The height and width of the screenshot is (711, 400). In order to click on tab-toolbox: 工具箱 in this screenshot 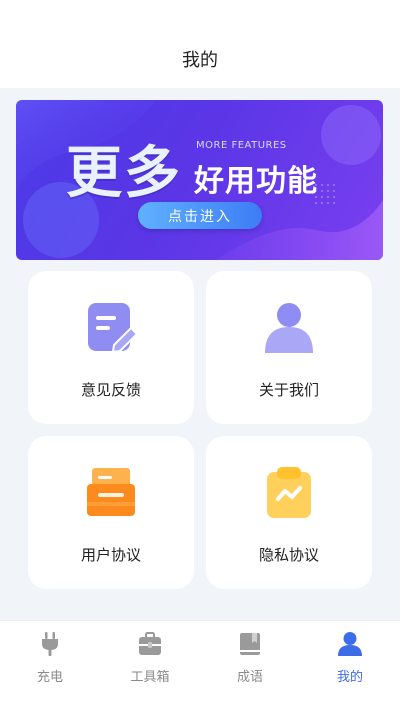, I will do `click(150, 666)`.